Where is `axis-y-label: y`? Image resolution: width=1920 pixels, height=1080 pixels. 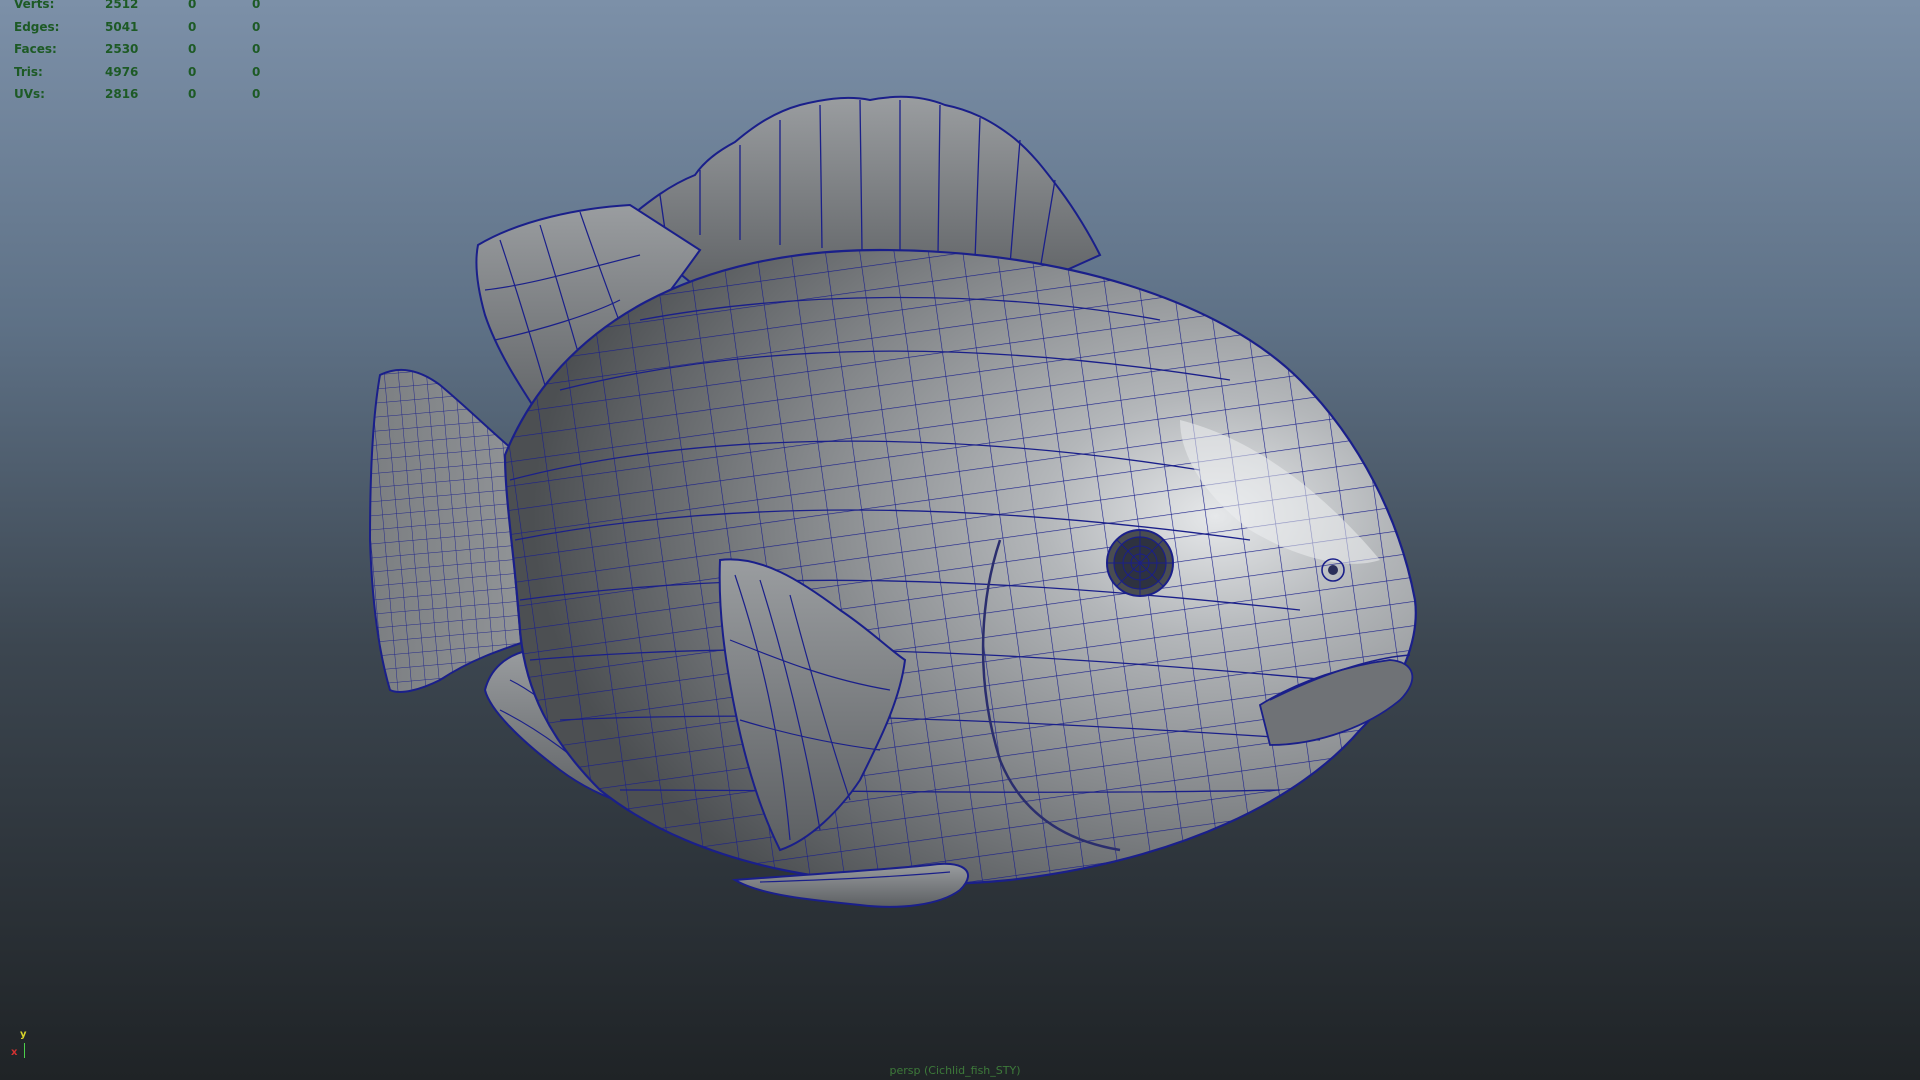 axis-y-label: y is located at coordinates (23, 1034).